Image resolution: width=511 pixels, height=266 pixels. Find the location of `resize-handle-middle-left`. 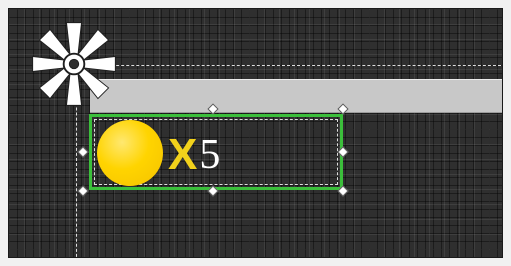

resize-handle-middle-left is located at coordinates (83, 152).